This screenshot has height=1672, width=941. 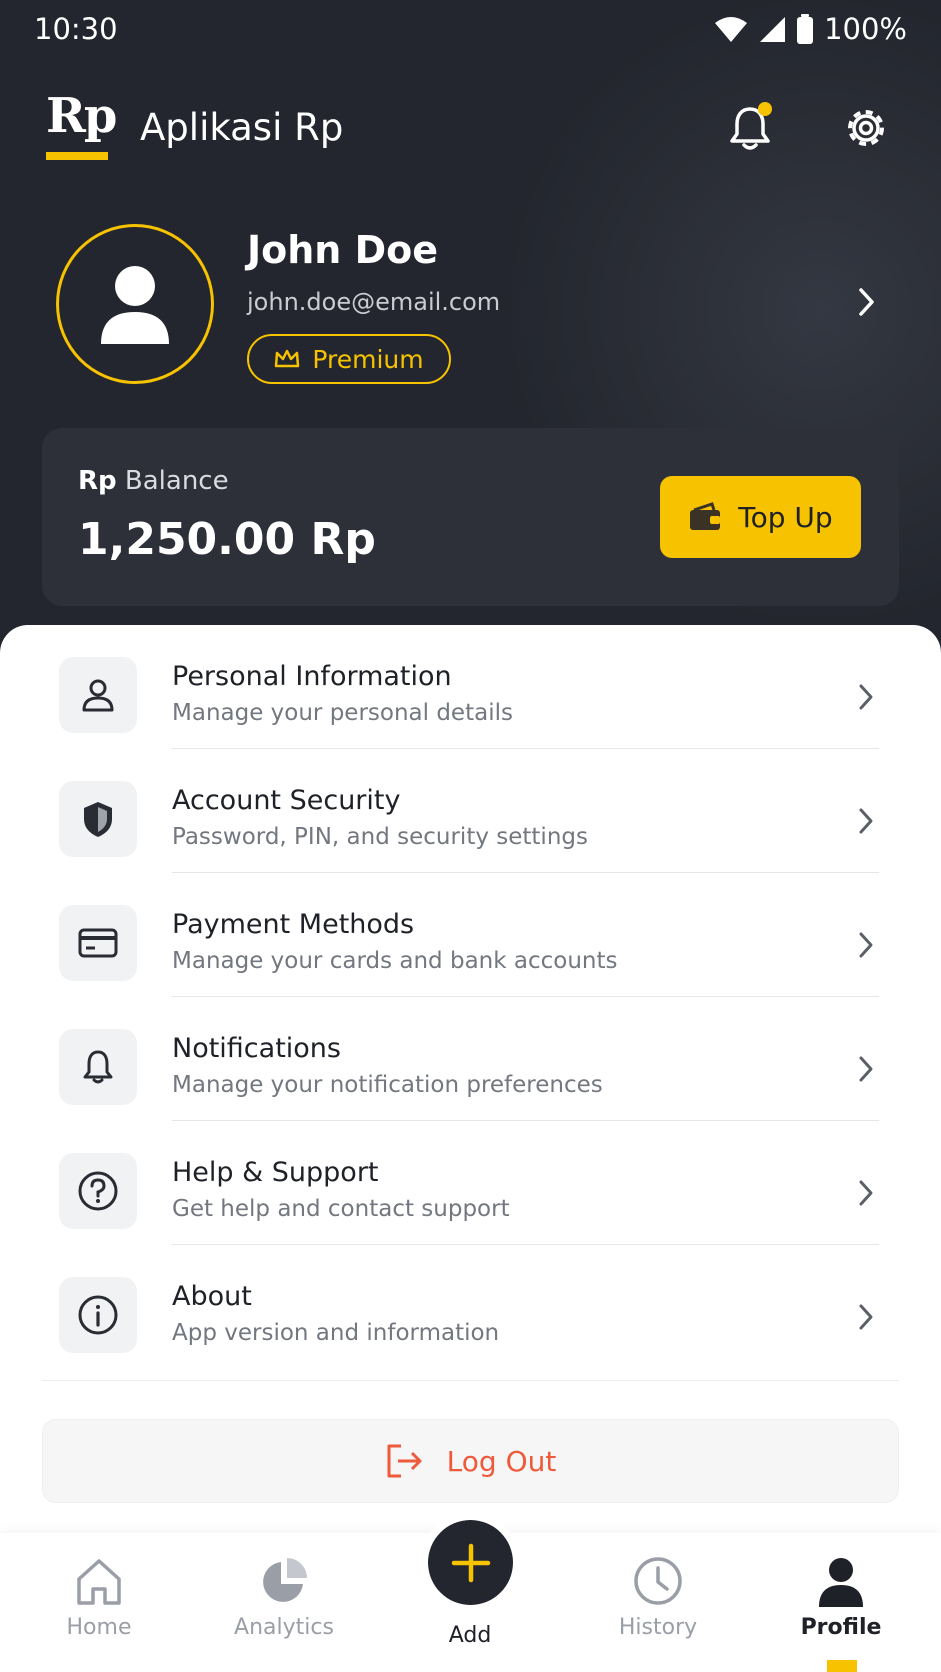 What do you see at coordinates (341, 1209) in the screenshot?
I see `menu-subtitle: Get help and contact support` at bounding box center [341, 1209].